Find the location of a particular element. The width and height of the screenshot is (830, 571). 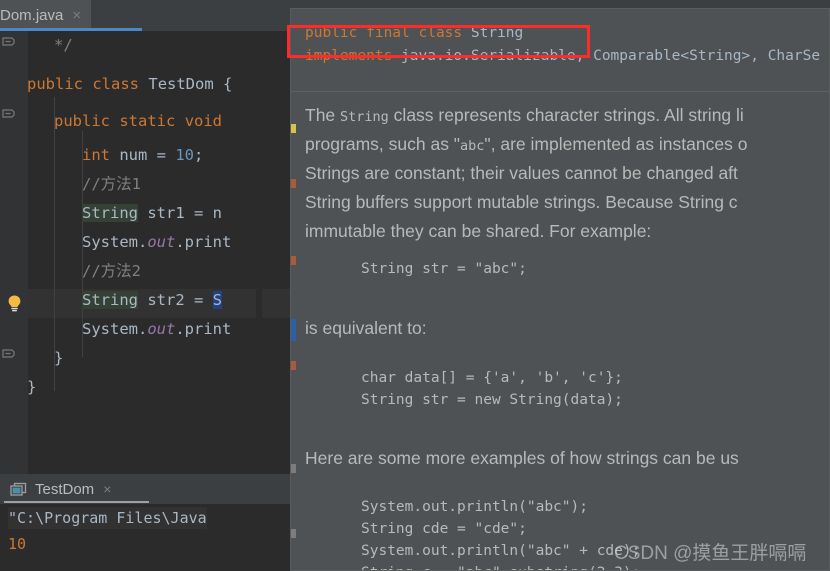

code-line-comment-method2: //方法2 is located at coordinates (111, 271).